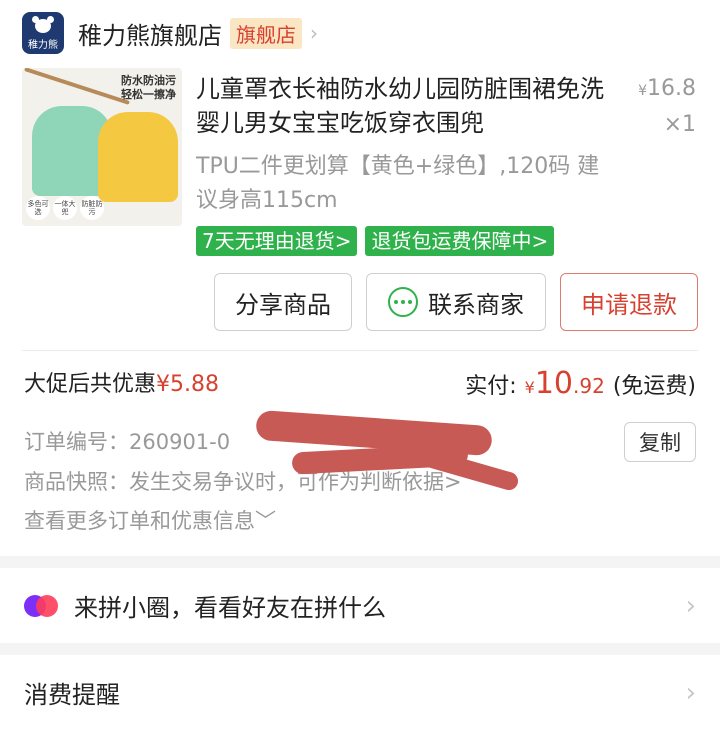  Describe the element at coordinates (460, 241) in the screenshot. I see `shipping-insurance-tag: 退货包运费保障中>` at that location.